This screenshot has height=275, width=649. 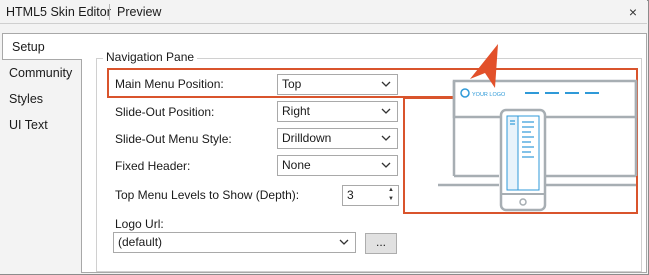 I want to click on fixed-header-value: None, so click(x=296, y=165).